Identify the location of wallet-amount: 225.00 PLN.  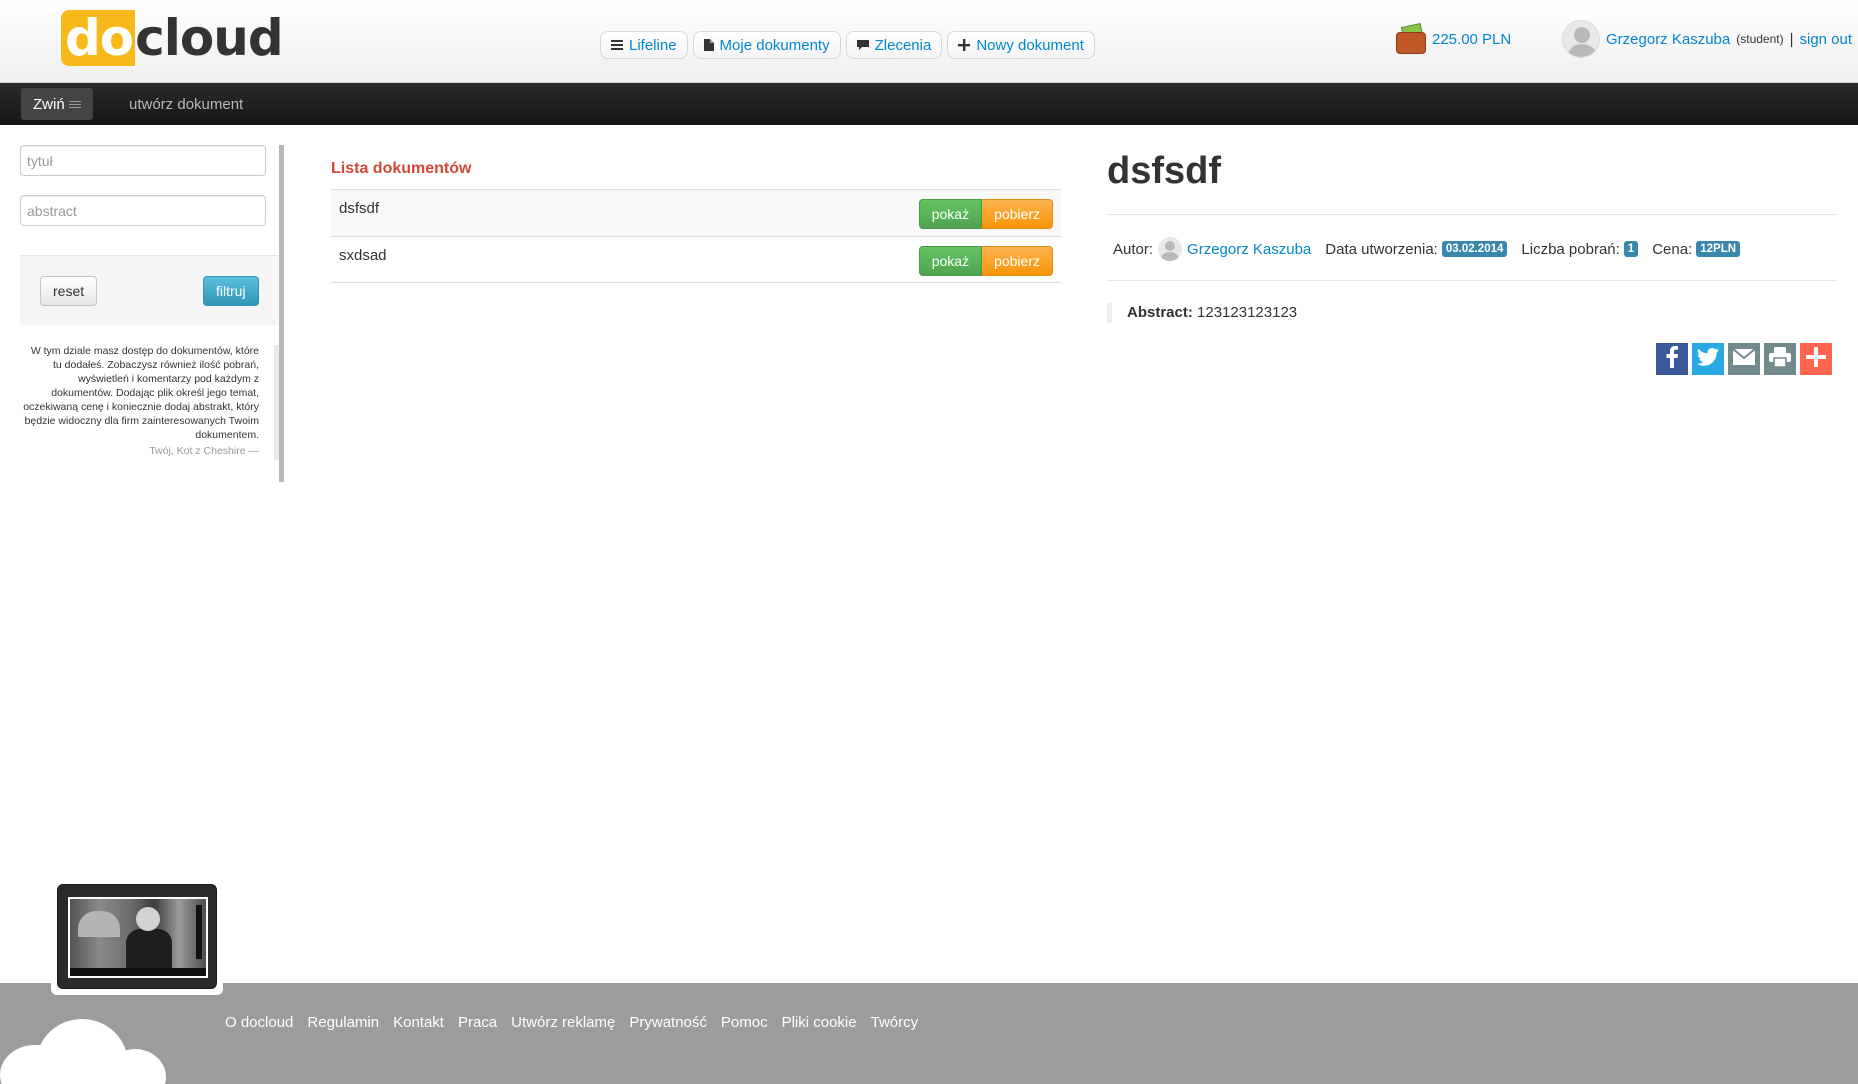
(1472, 39).